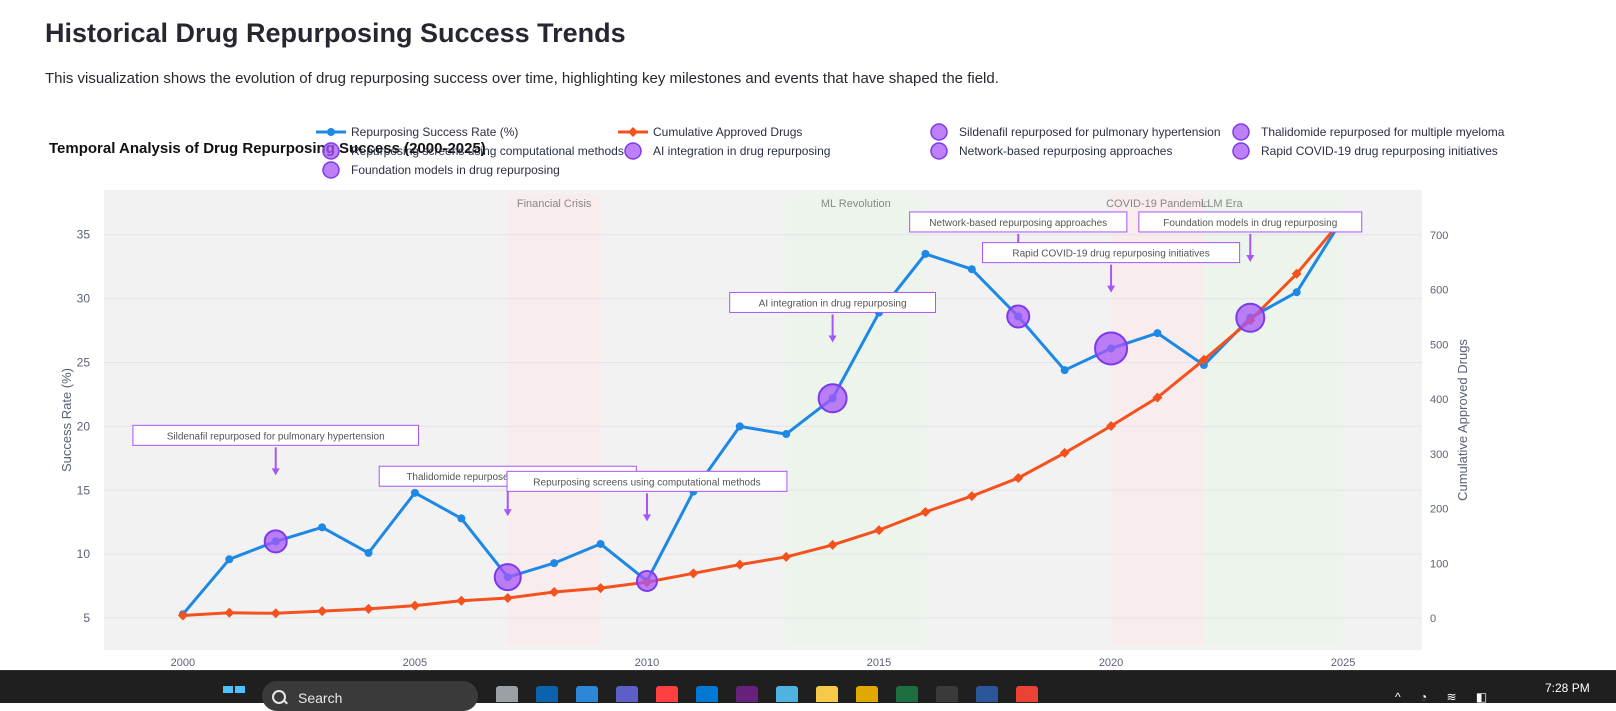 The image size is (1616, 711). I want to click on legend-item-label: Repurposing Success Rate (%), so click(434, 132).